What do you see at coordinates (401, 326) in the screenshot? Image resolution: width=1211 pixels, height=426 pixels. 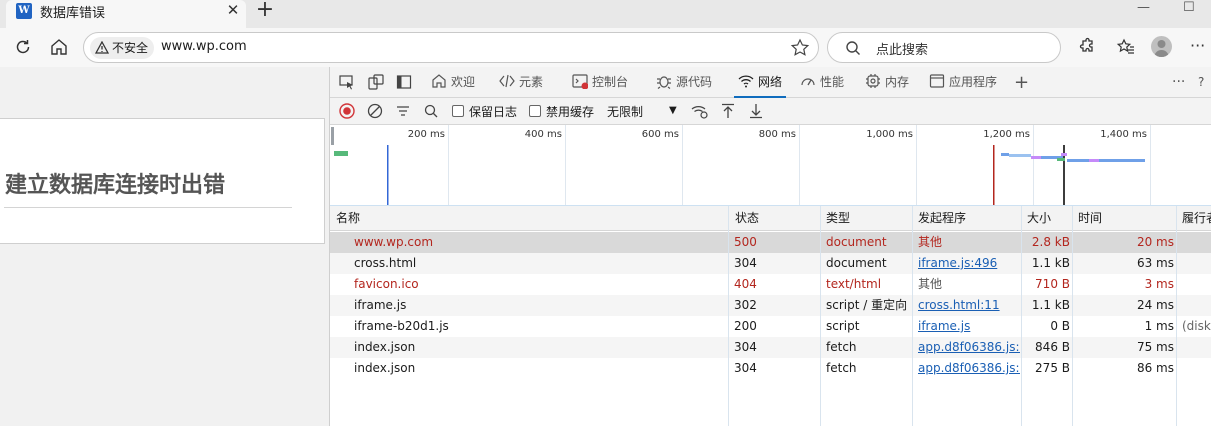 I see `request-name: iframe-b20d1.js` at bounding box center [401, 326].